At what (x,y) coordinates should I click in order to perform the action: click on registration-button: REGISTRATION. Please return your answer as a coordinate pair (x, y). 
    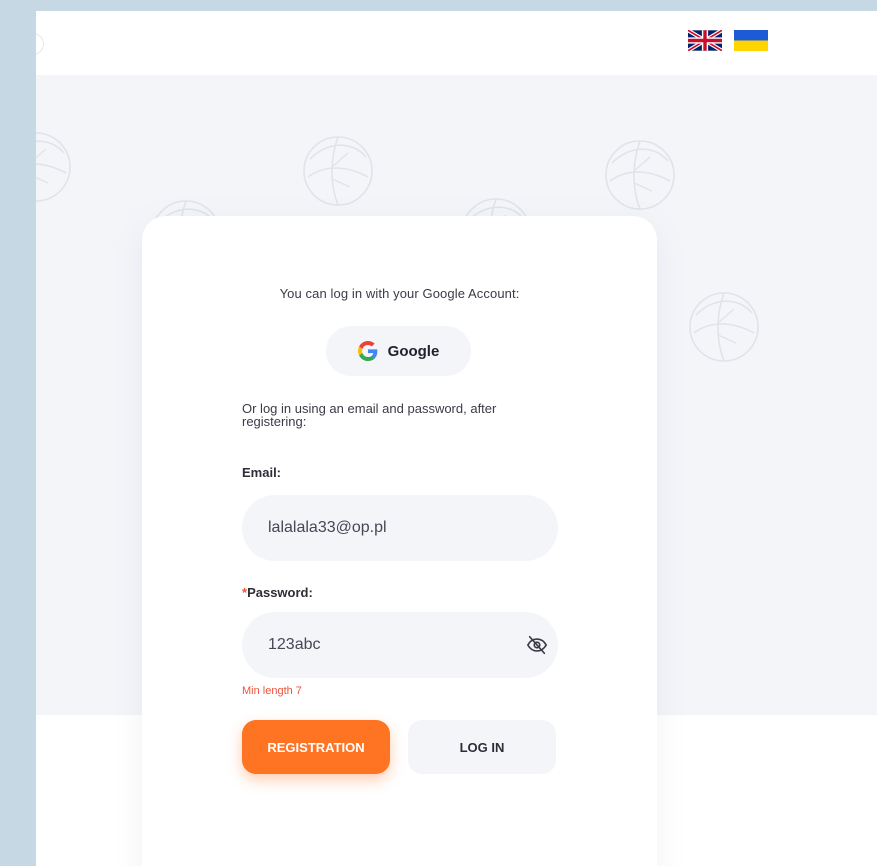
    Looking at the image, I should click on (316, 747).